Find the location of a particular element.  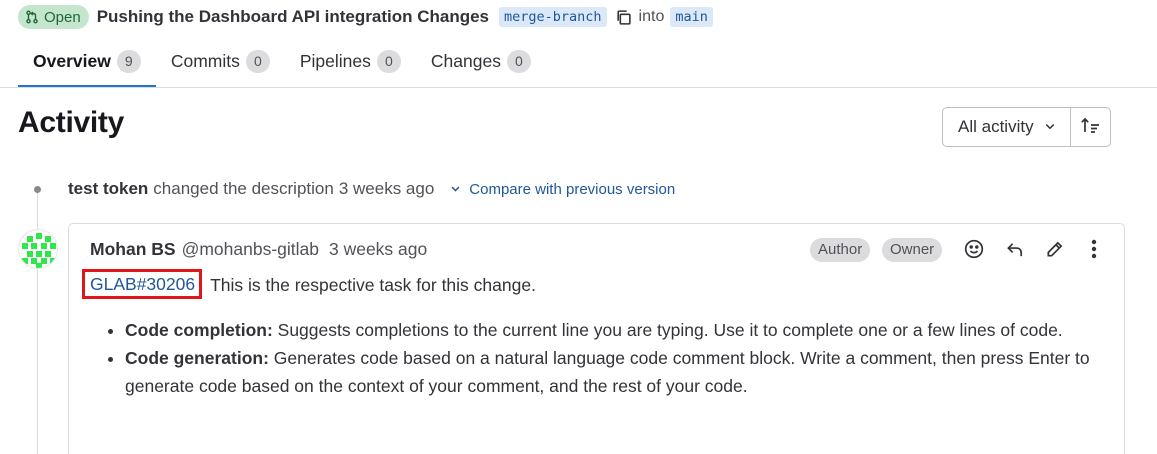

tab-overview: Overview 9 is located at coordinates (87, 61).